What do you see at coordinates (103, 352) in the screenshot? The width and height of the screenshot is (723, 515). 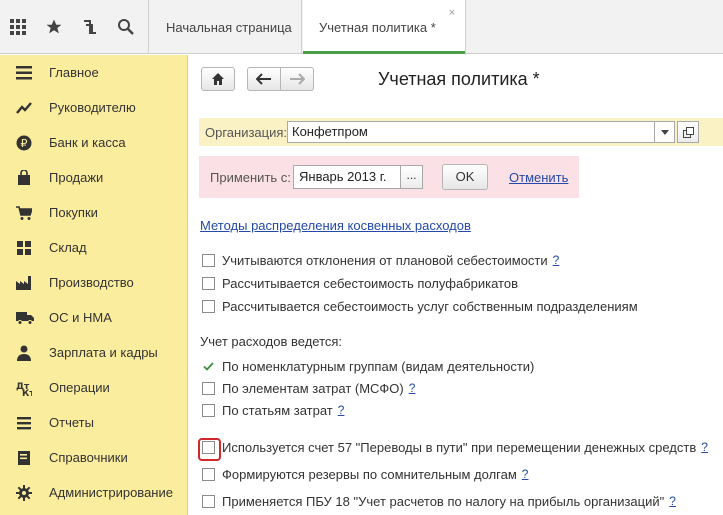 I see `sidebar-item-label: Зарплата и кадры` at bounding box center [103, 352].